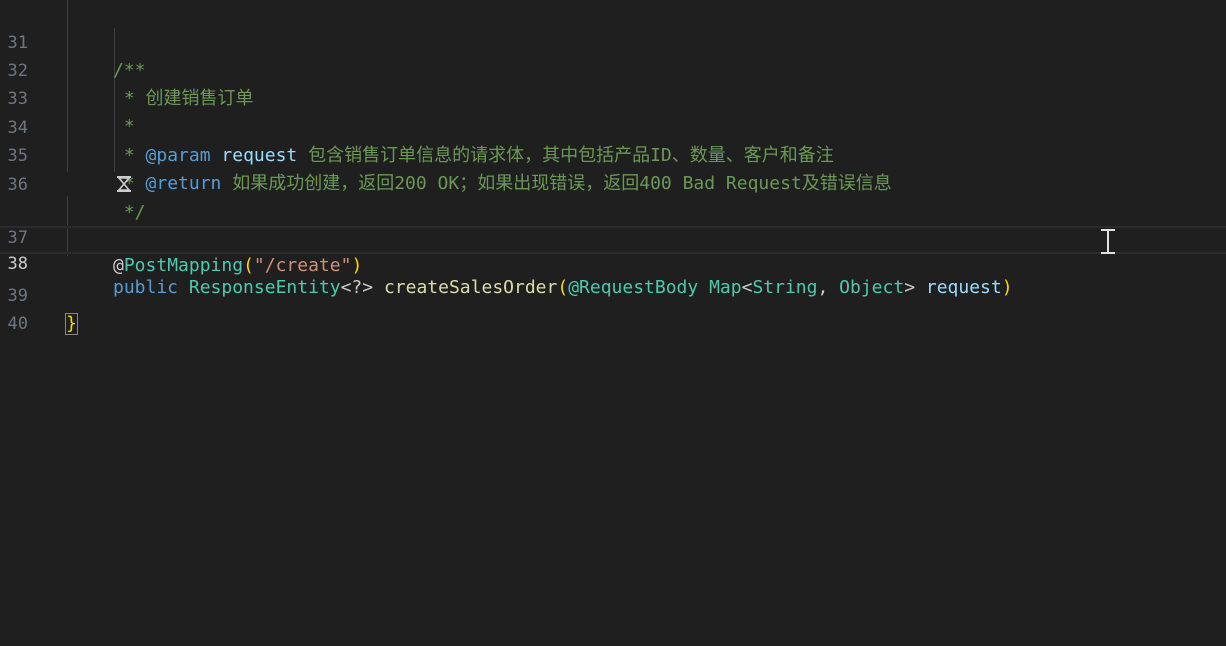 This screenshot has height=646, width=1226. I want to click on closing-brace: }, so click(71, 324).